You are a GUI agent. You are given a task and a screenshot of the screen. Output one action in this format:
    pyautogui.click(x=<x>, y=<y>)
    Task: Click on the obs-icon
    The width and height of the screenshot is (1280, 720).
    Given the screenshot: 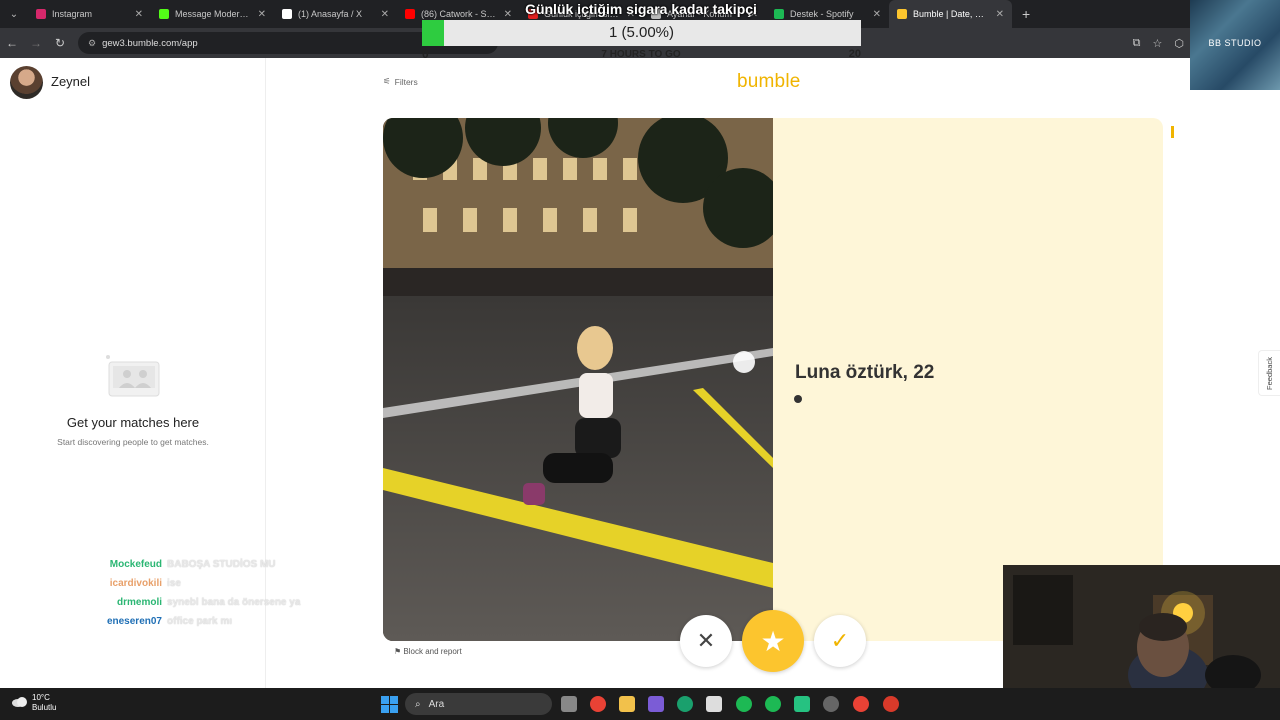 What is the action you would take?
    pyautogui.click(x=831, y=704)
    